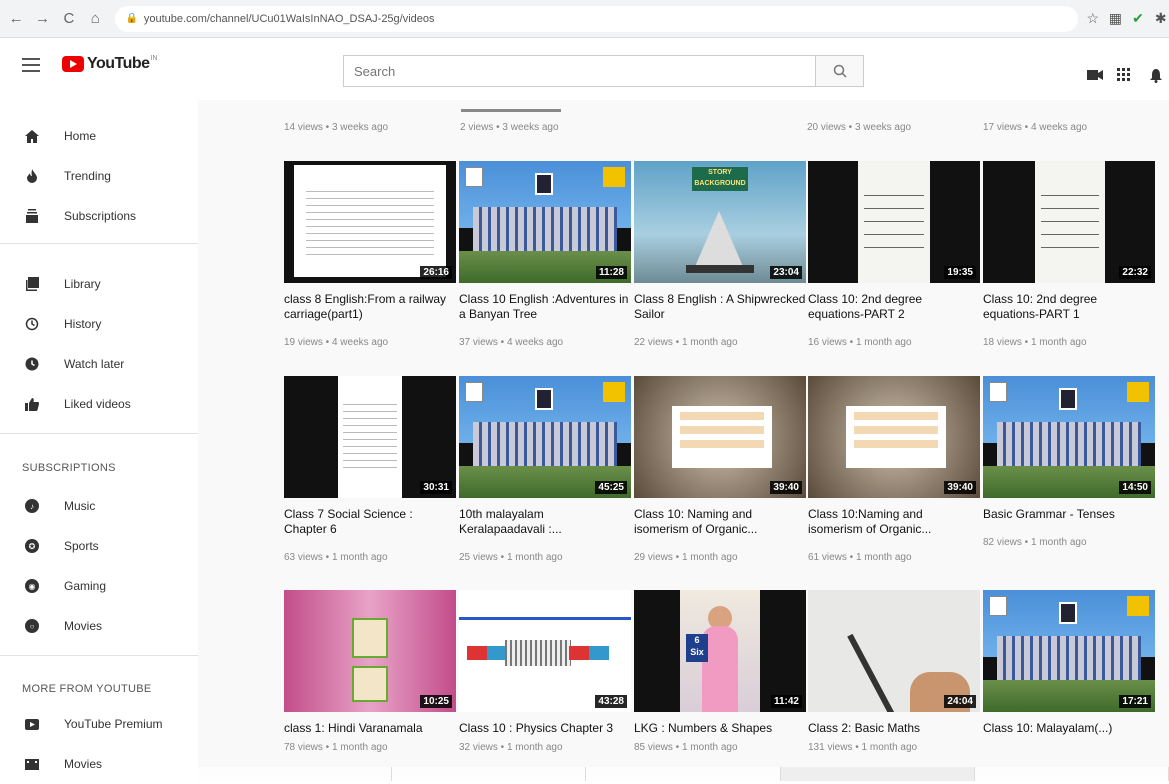 This screenshot has height=784, width=1169. Describe the element at coordinates (32, 764) in the screenshot. I see `film-icon` at that location.